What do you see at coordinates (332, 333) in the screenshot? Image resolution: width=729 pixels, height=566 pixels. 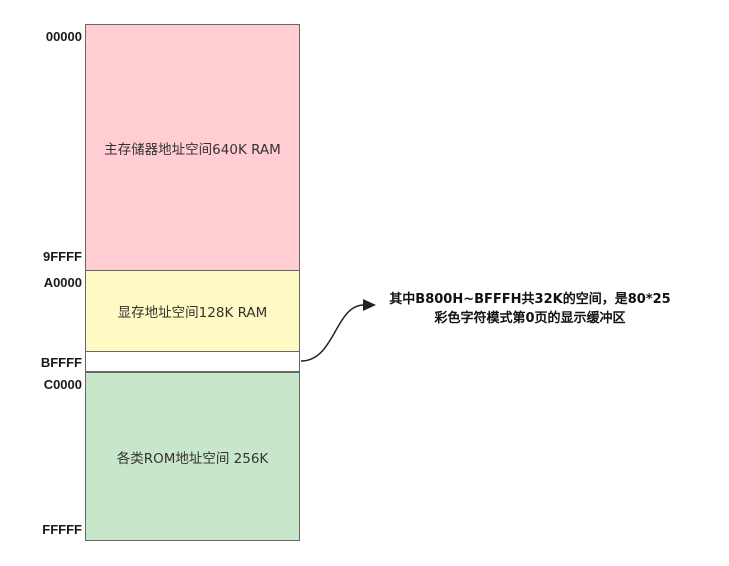 I see `connector-curve` at bounding box center [332, 333].